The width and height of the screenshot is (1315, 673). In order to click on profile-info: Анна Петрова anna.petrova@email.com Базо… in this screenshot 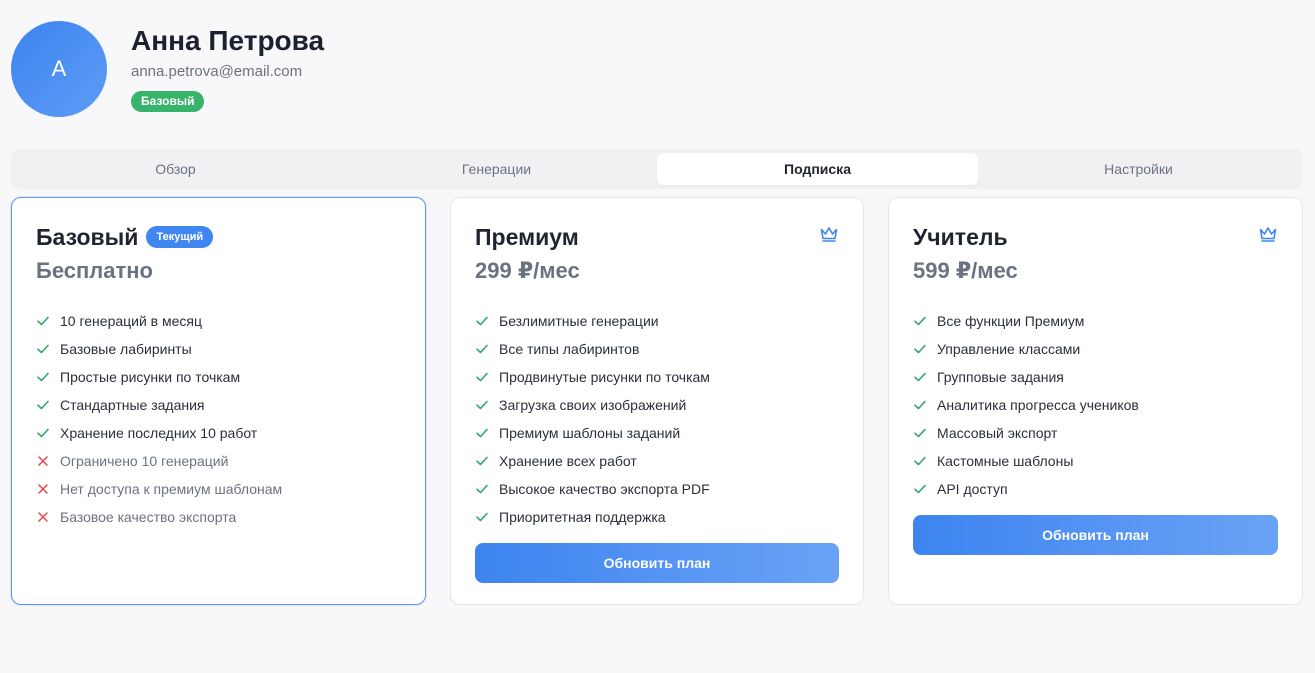, I will do `click(228, 68)`.